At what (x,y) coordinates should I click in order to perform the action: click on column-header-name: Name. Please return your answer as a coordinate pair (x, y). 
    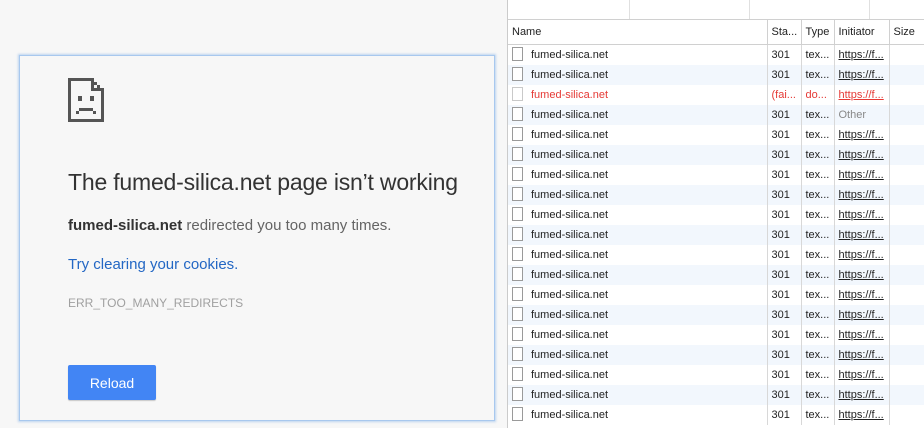
    Looking at the image, I should click on (638, 32).